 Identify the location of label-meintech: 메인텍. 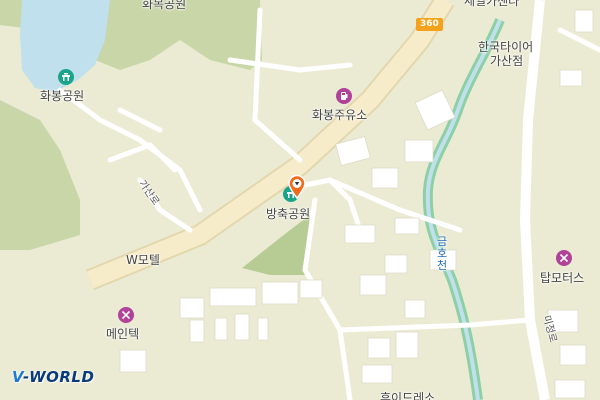
(122, 334).